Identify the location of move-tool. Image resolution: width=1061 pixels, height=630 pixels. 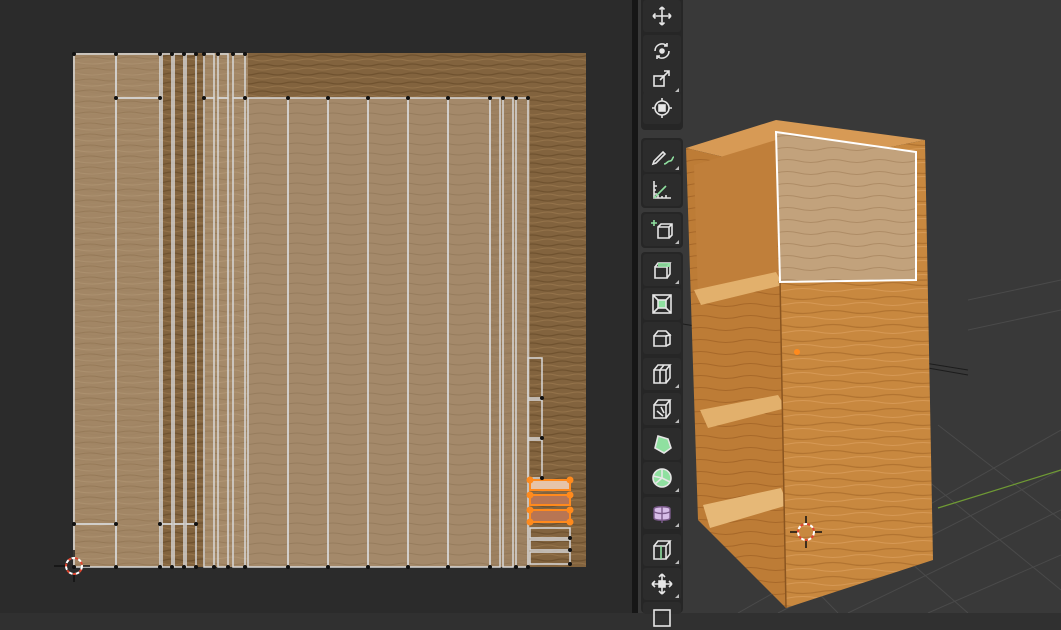
(662, 16).